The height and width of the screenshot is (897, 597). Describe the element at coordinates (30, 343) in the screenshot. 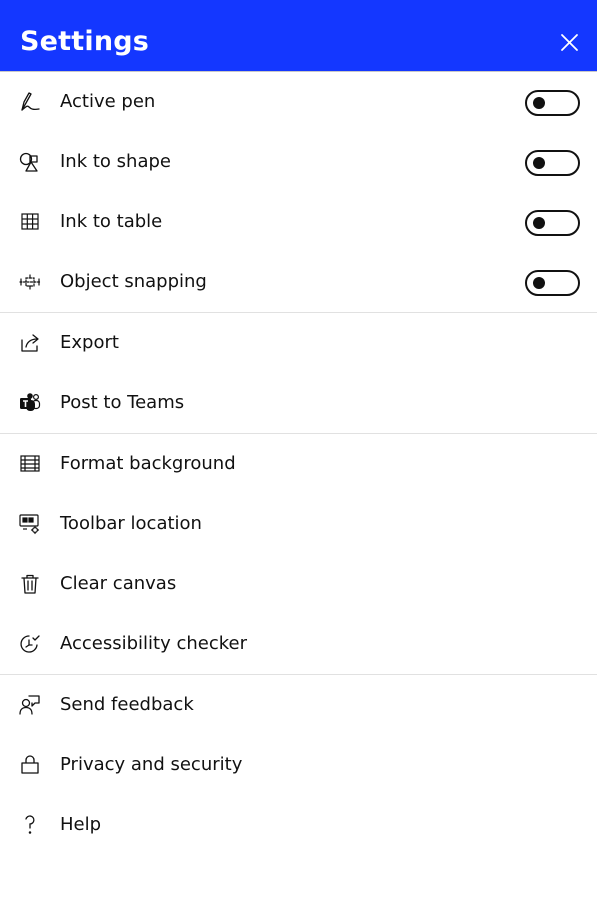

I see `export-icon` at that location.